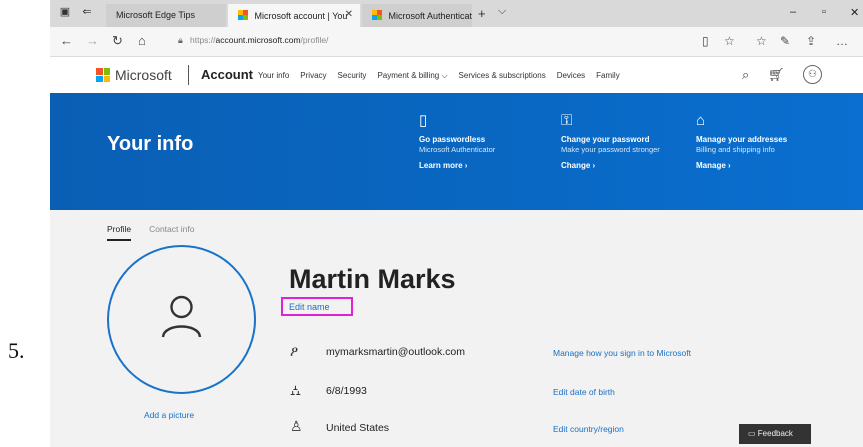 The width and height of the screenshot is (863, 447). I want to click on account-title: Account, so click(227, 74).